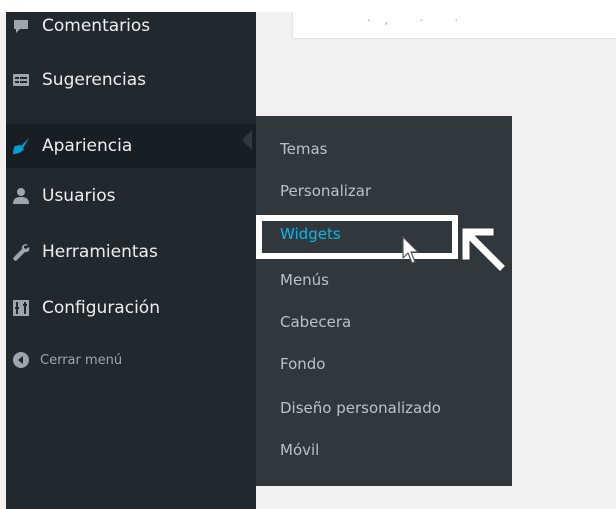  I want to click on sidebar-item-comentarios: Comentarios, so click(131, 26).